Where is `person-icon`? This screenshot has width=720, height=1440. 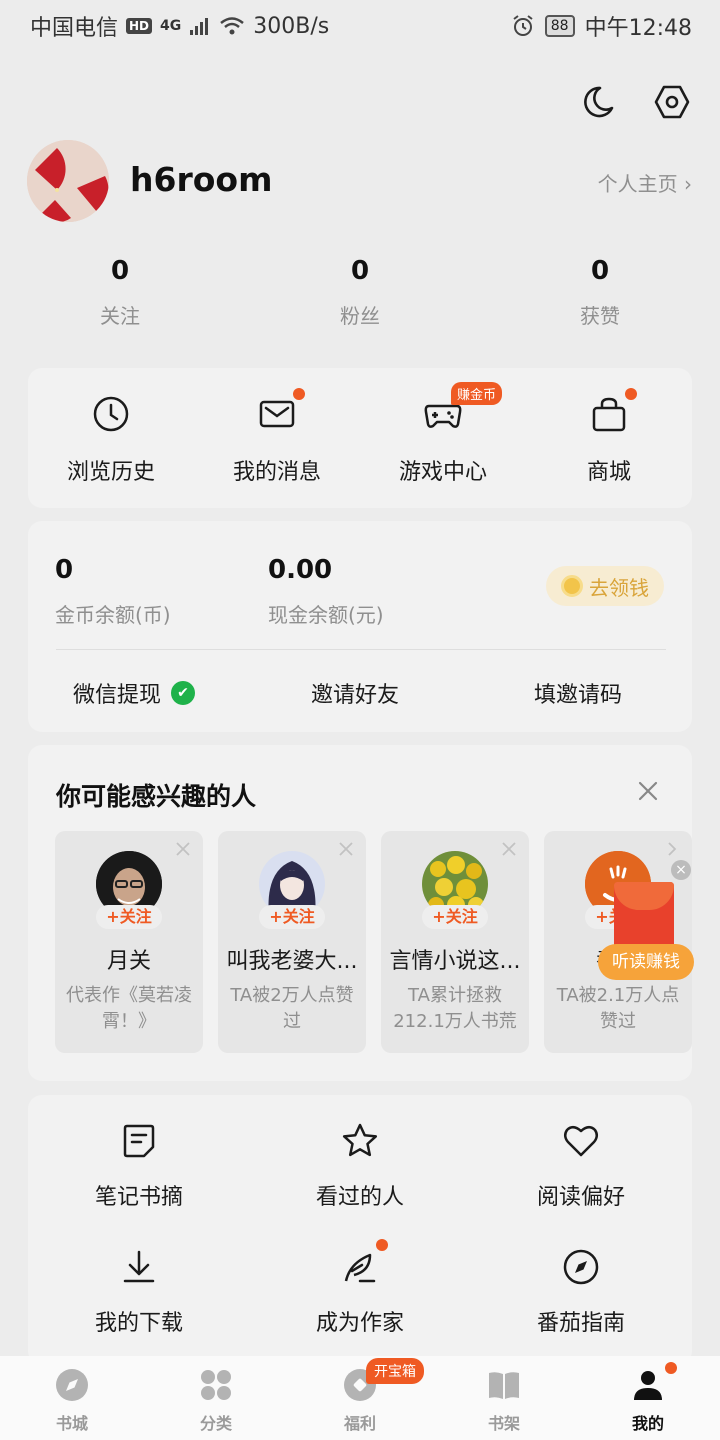 person-icon is located at coordinates (654, 1382).